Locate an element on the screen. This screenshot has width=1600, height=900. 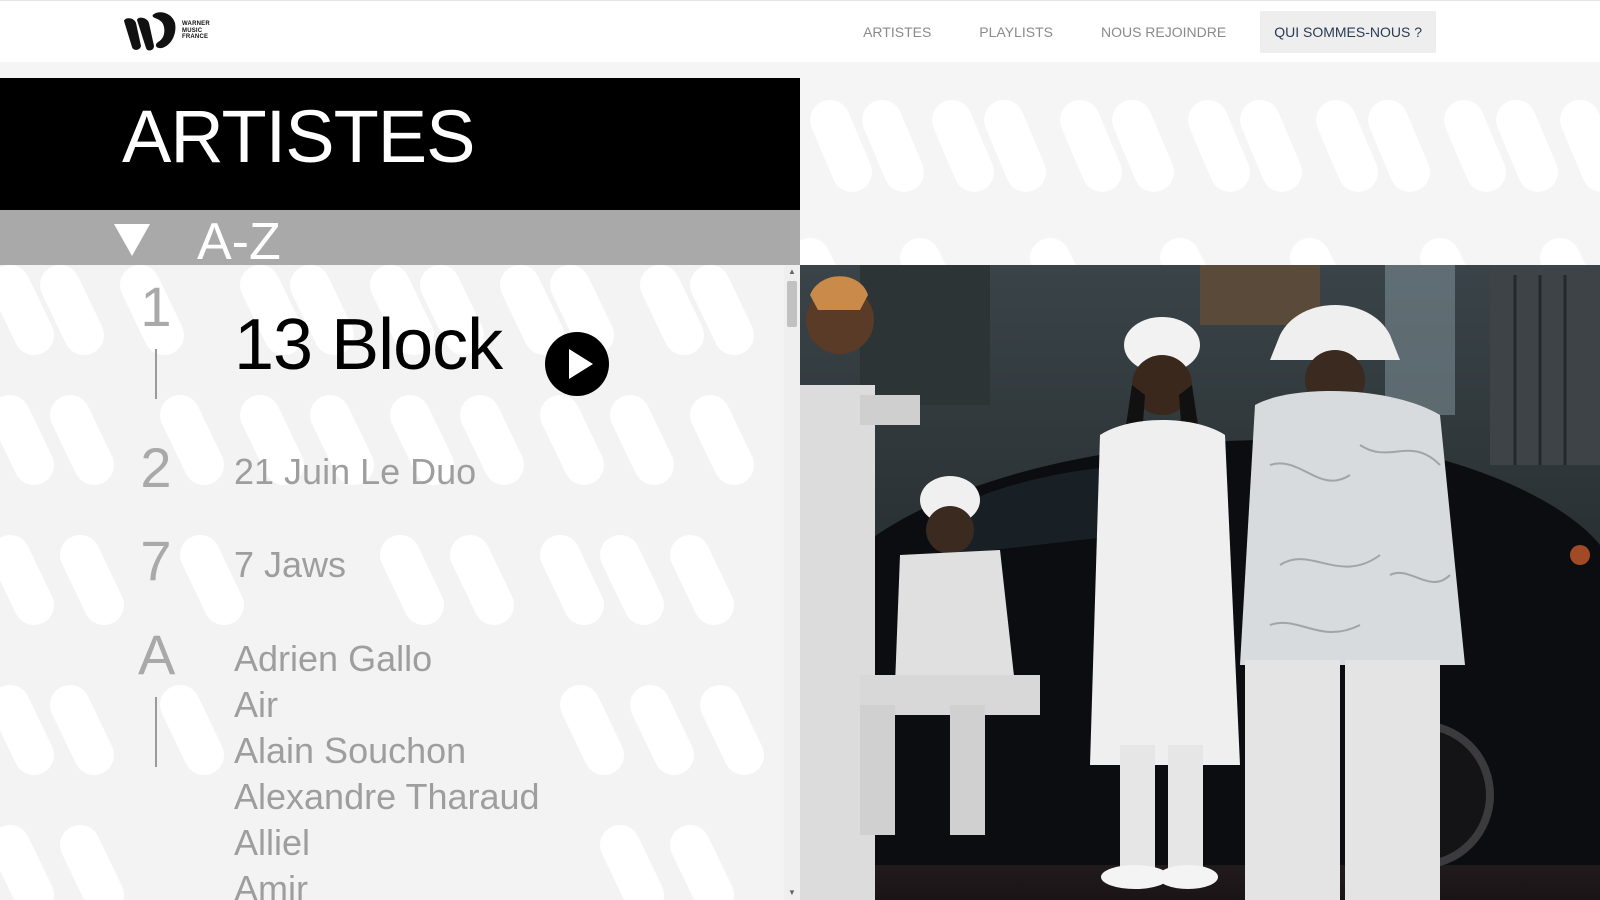
group-letter: A is located at coordinates (157, 654).